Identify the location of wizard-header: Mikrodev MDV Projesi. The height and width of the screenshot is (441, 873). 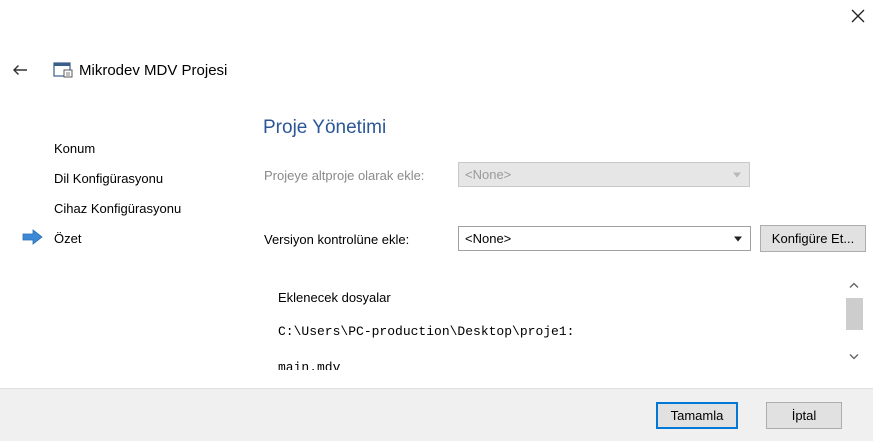
(118, 70).